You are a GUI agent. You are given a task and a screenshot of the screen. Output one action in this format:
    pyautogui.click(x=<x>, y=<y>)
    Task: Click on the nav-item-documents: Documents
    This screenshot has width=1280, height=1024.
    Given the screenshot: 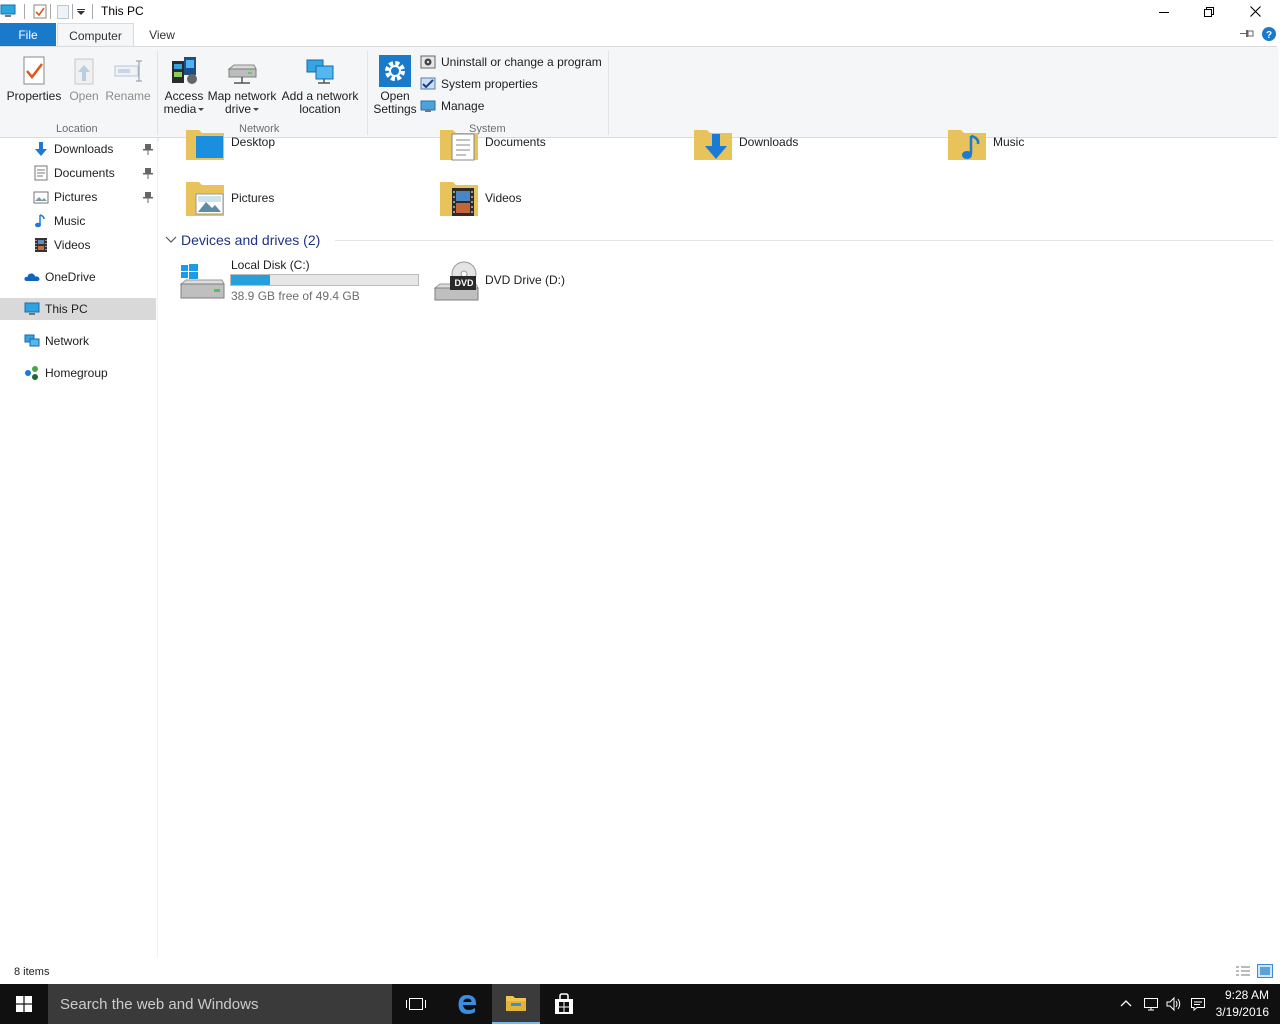 What is the action you would take?
    pyautogui.click(x=78, y=173)
    